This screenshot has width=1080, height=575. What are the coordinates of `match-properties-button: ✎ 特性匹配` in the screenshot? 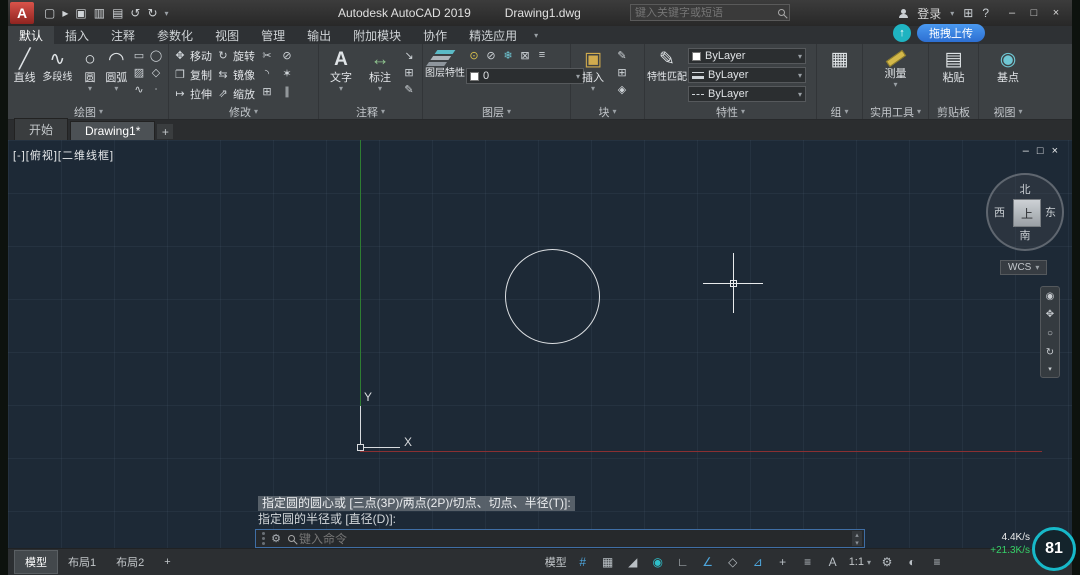 It's located at (667, 65).